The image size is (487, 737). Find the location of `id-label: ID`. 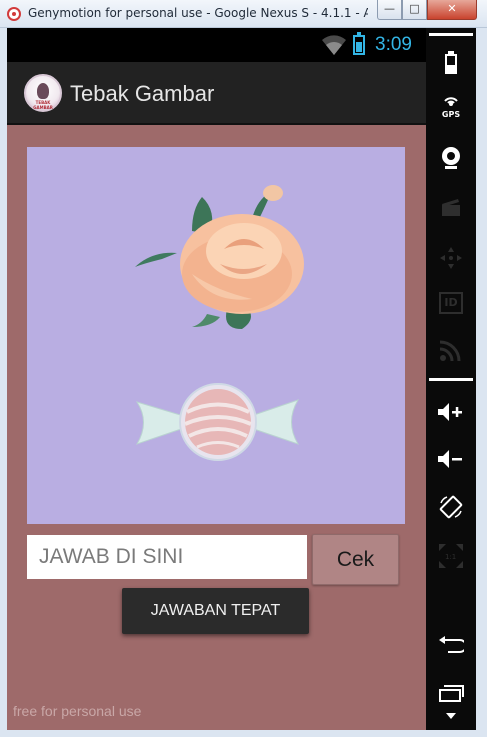

id-label: ID is located at coordinates (451, 303).